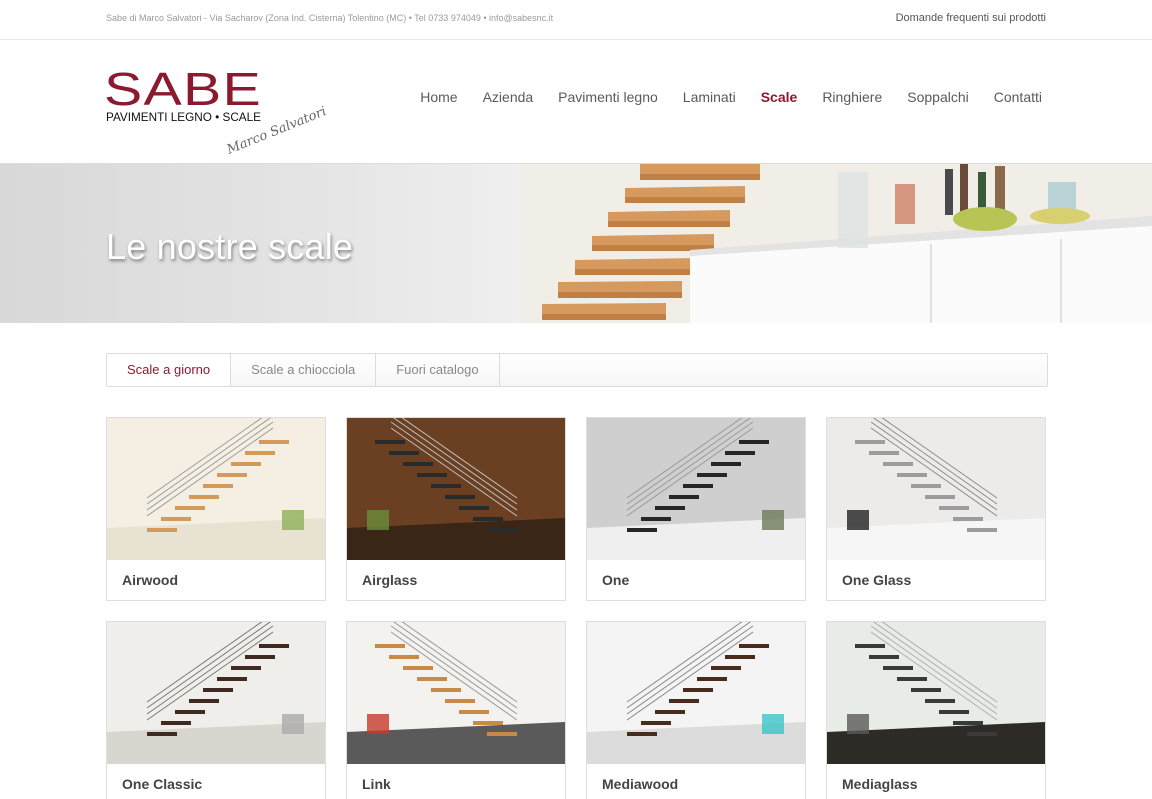 This screenshot has height=799, width=1152. What do you see at coordinates (938, 97) in the screenshot?
I see `nav-item-soppalchi: Soppalchi` at bounding box center [938, 97].